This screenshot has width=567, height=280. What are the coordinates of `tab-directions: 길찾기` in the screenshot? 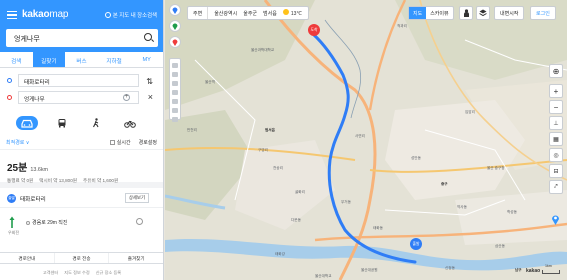 It's located at (49, 59).